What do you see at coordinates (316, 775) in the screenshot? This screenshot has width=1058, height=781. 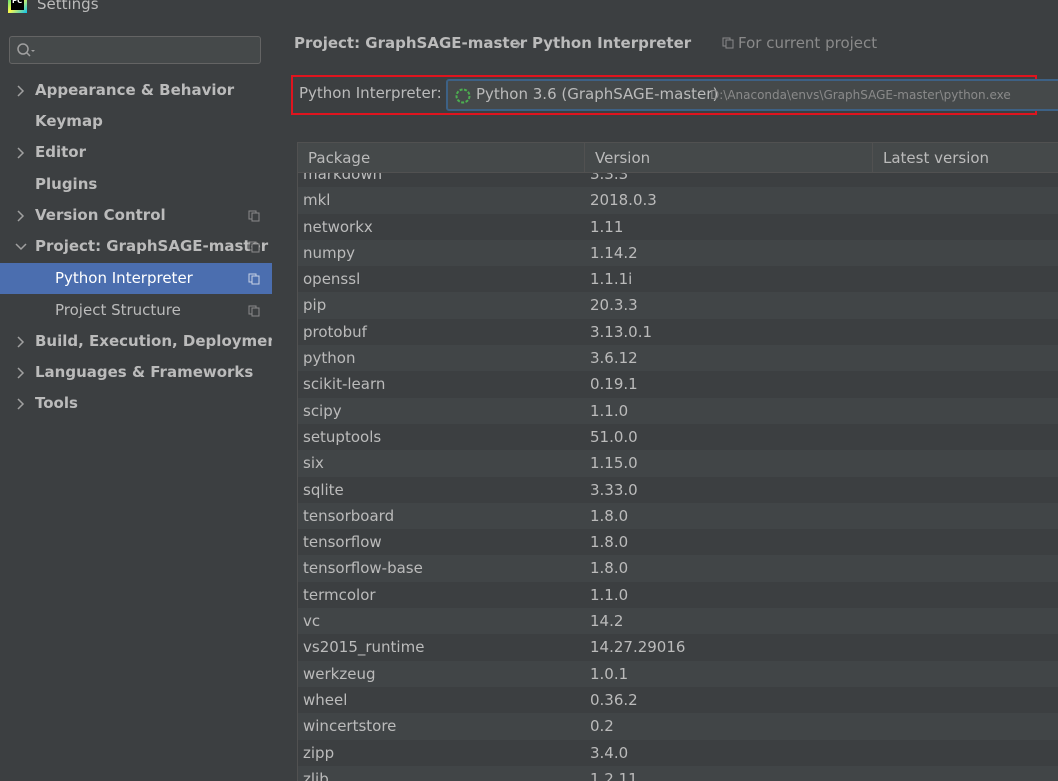 I see `package-name-cell: zlib` at bounding box center [316, 775].